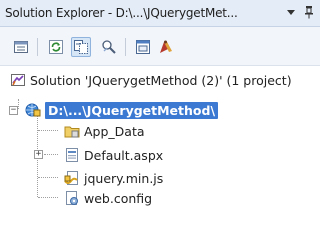  I want to click on properties-button, so click(21, 47).